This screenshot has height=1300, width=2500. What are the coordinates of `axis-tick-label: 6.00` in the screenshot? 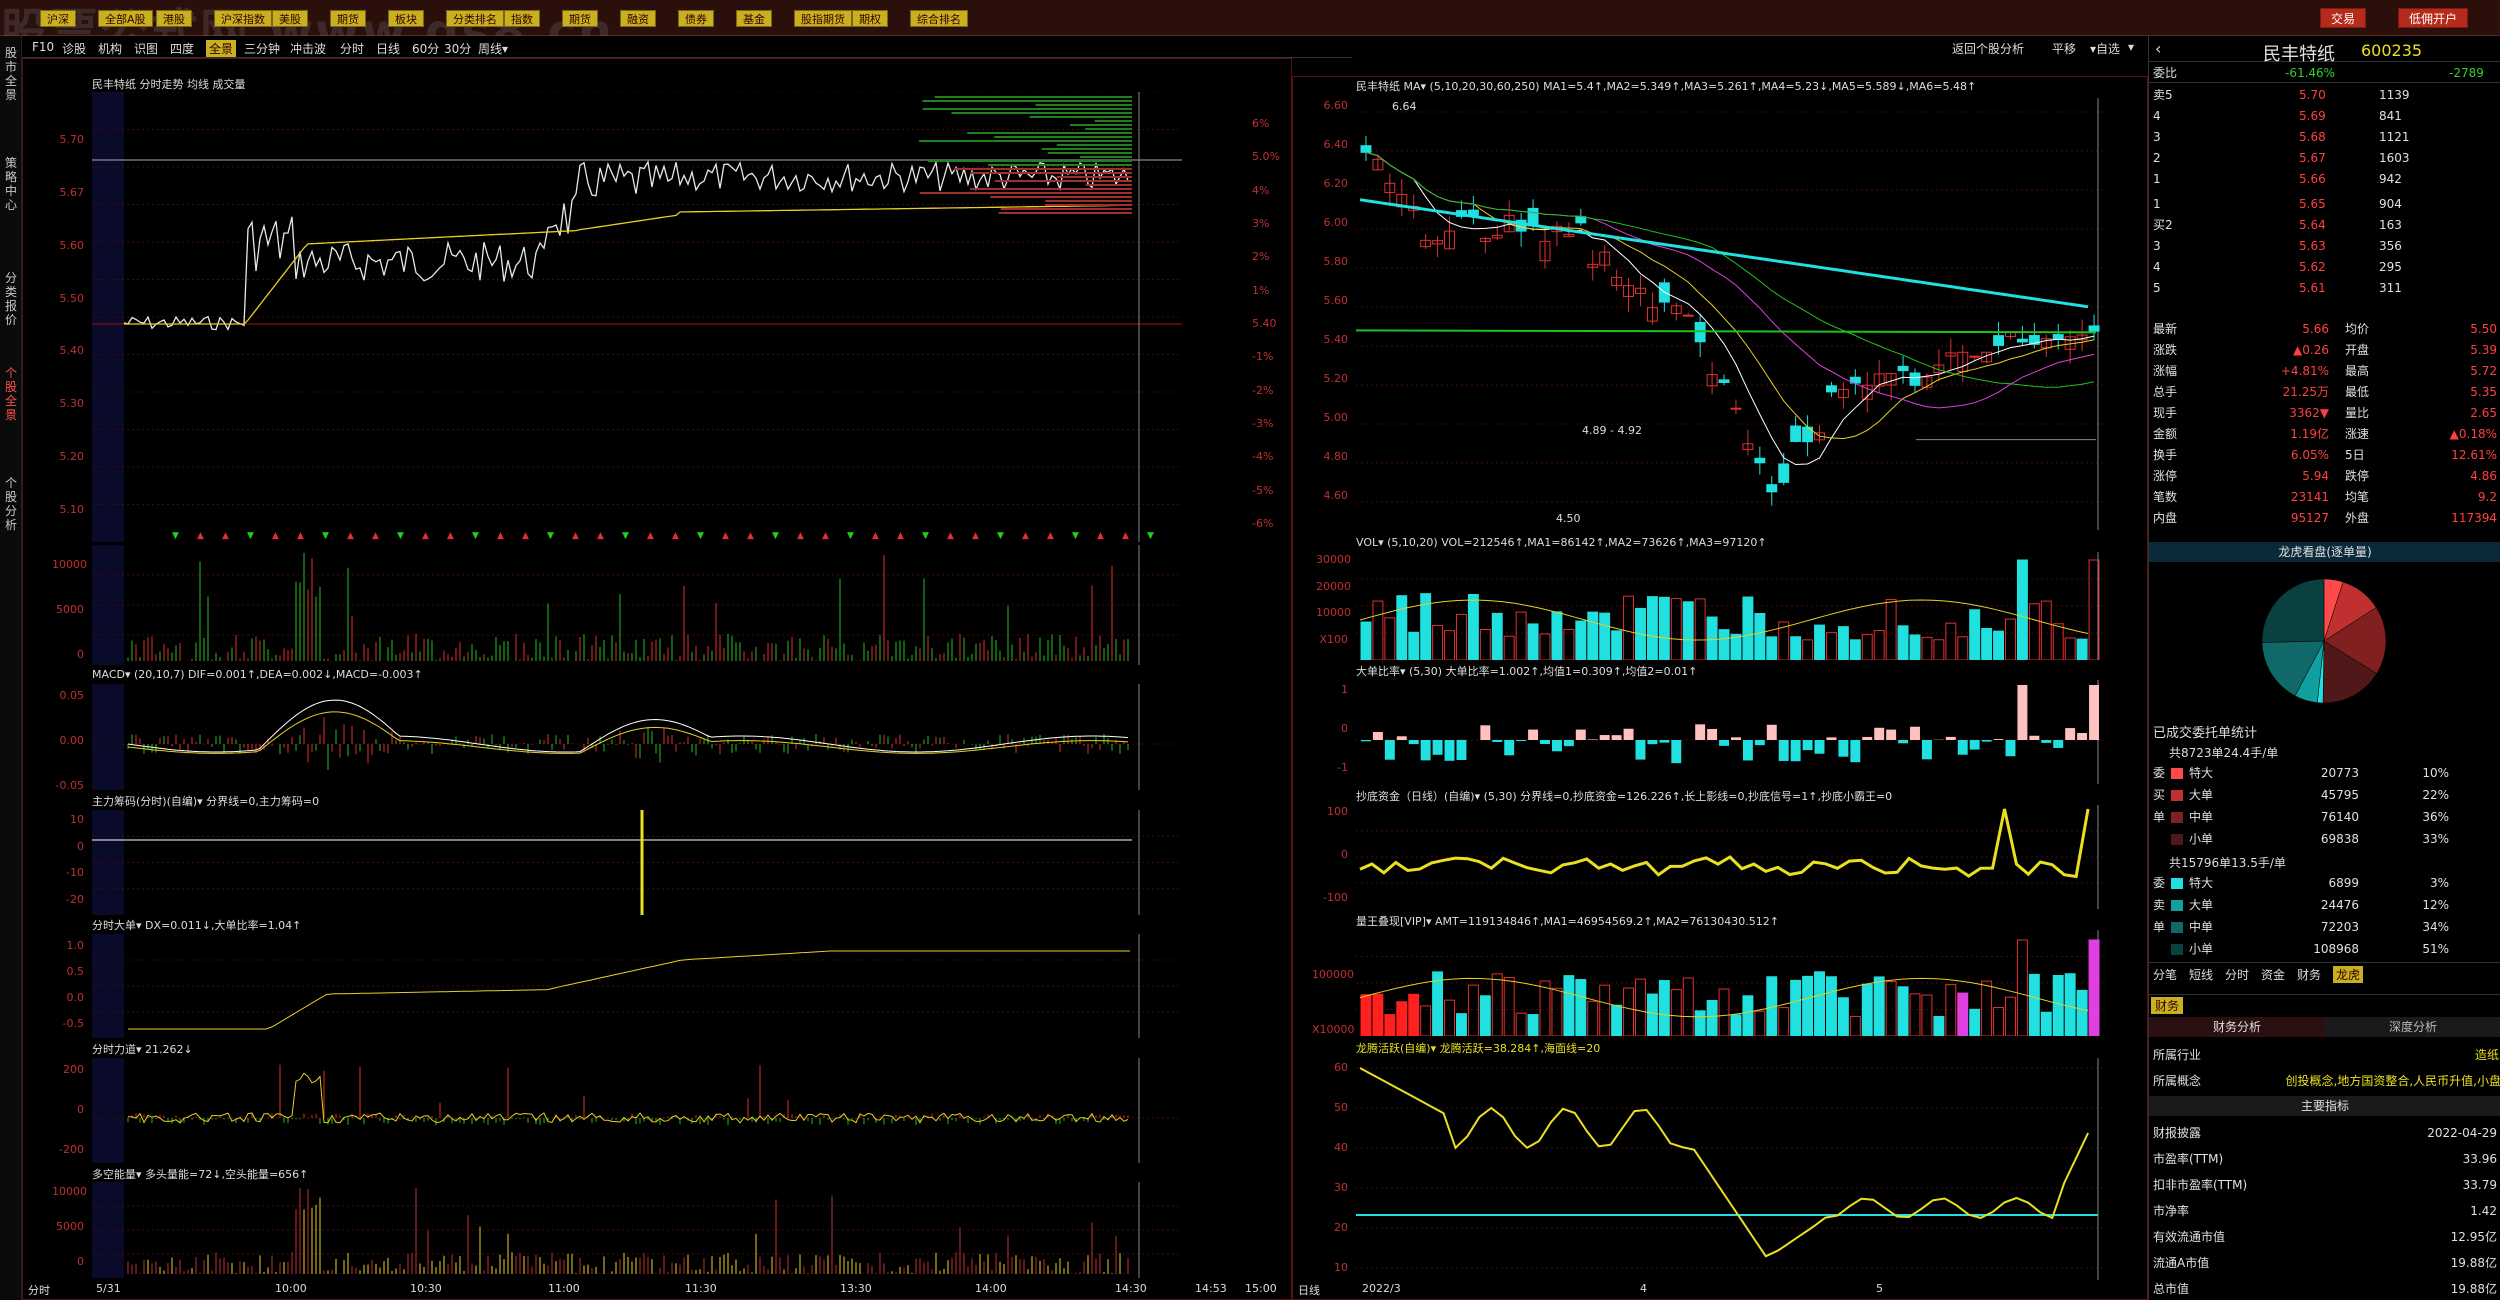 It's located at (1336, 222).